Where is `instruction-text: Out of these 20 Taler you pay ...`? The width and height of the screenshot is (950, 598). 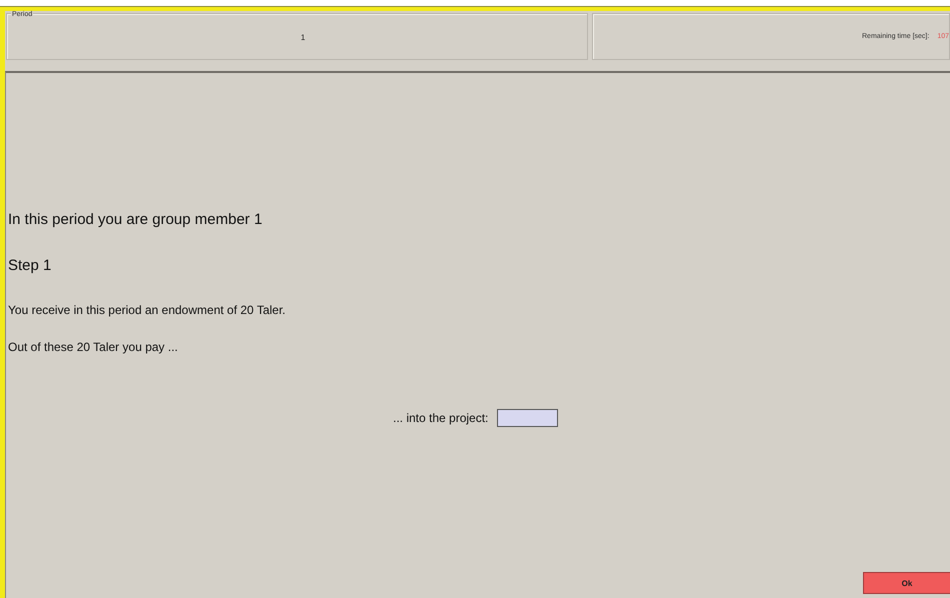 instruction-text: Out of these 20 Taler you pay ... is located at coordinates (93, 348).